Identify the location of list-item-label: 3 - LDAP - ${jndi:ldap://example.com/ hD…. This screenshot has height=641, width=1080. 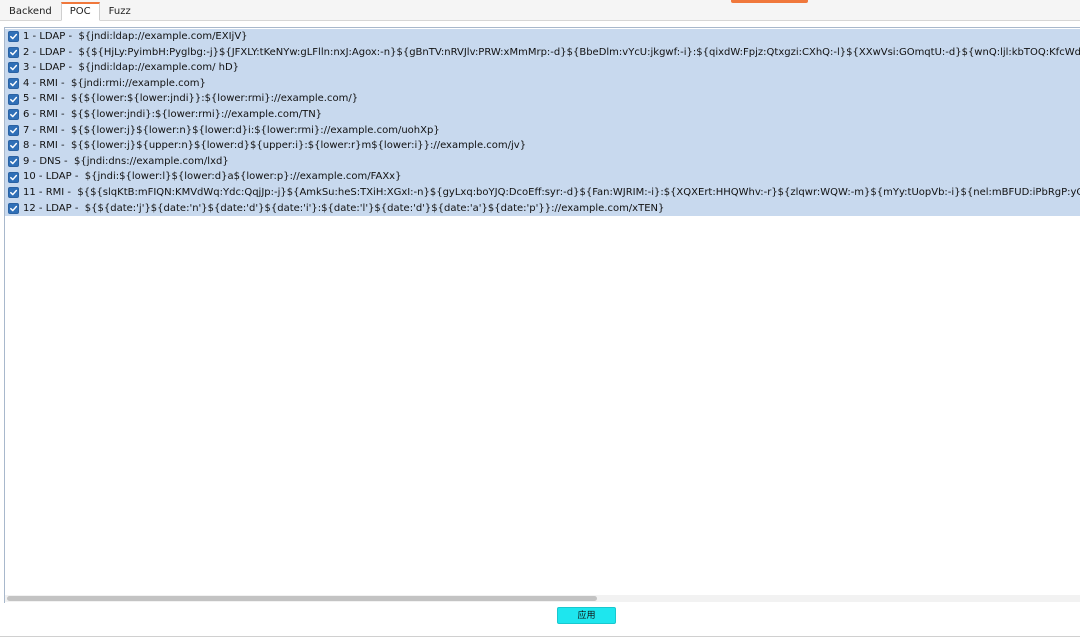
(131, 68).